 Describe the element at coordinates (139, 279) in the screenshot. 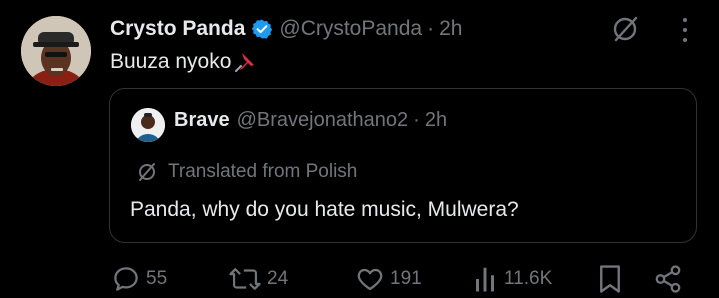

I see `reply-button: 55` at that location.